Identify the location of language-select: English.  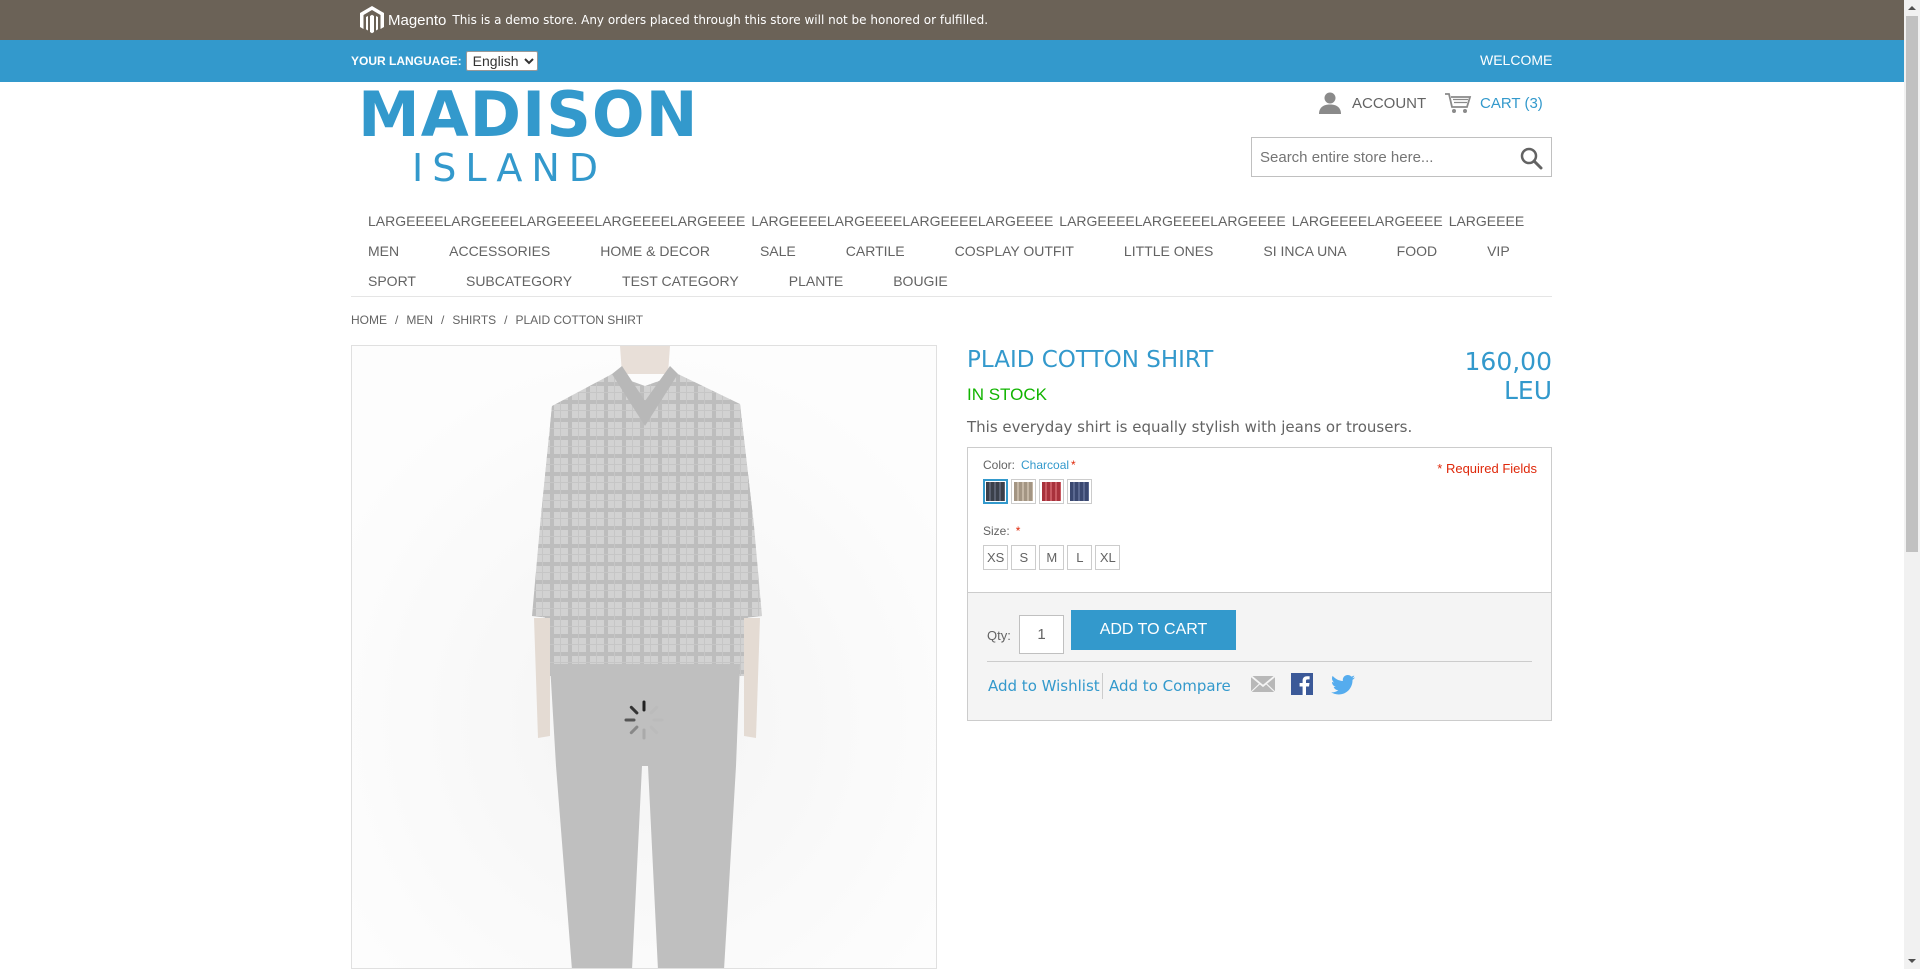
(501, 61).